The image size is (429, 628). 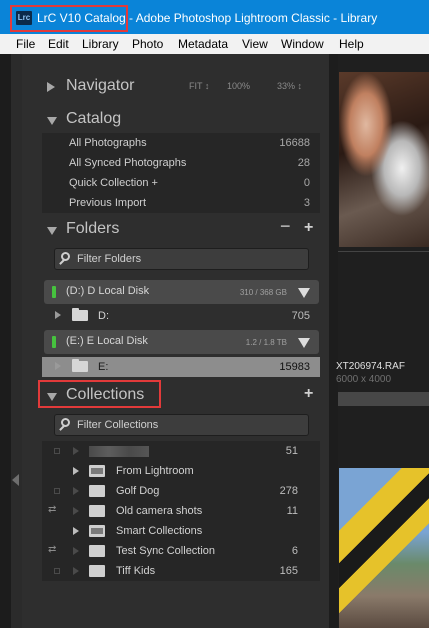 I want to click on catalog-item-label: All Synced Photographs, so click(x=128, y=163).